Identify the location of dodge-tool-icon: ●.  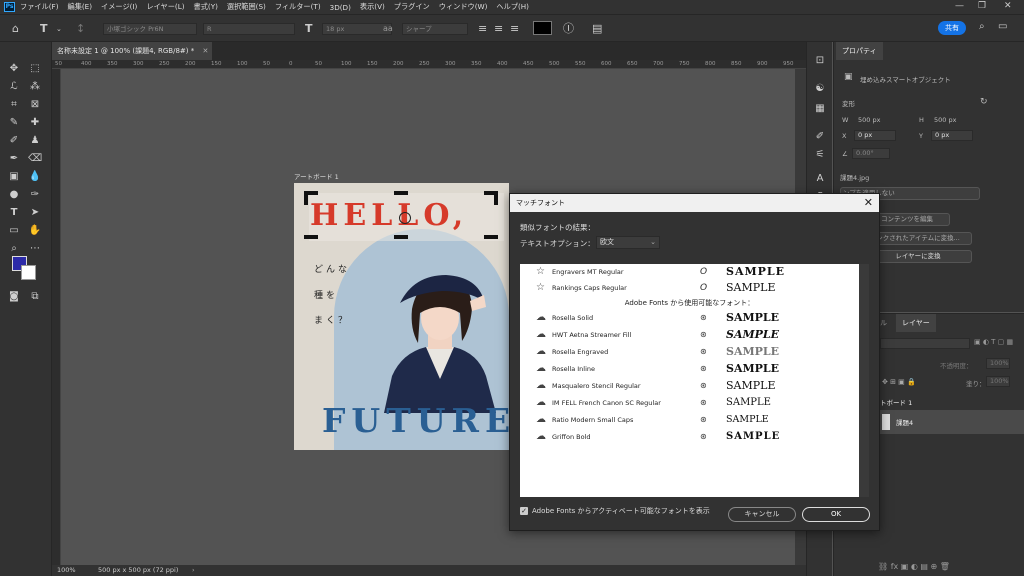
(14, 195).